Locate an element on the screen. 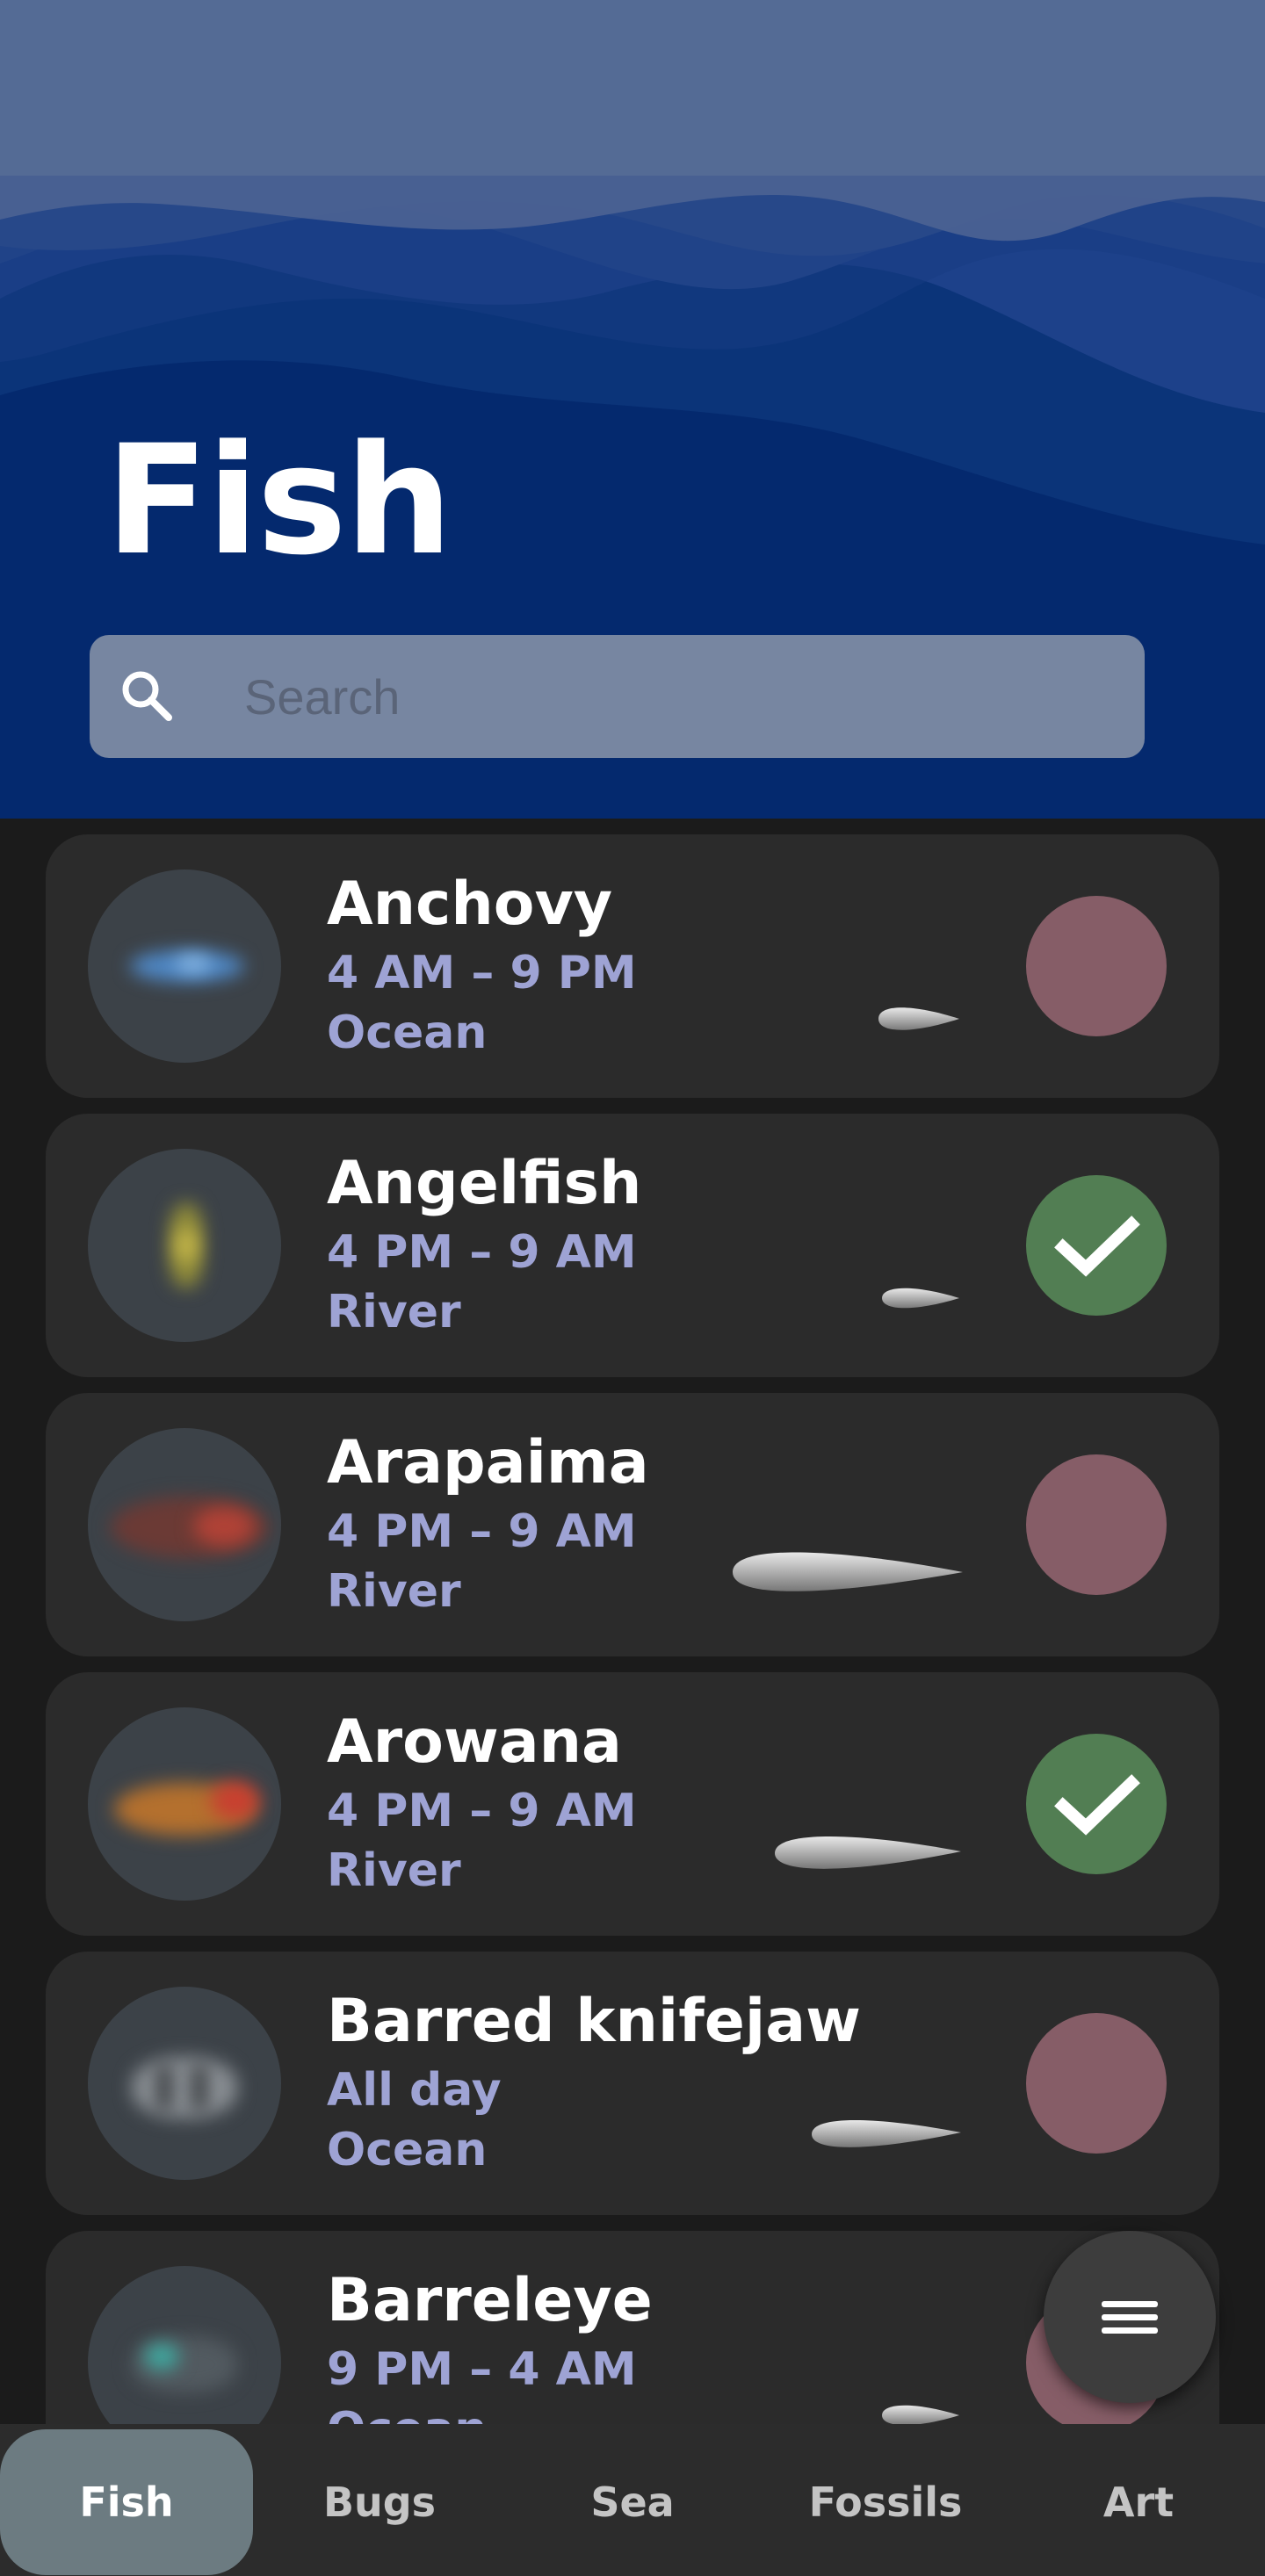  fish-time: All day is located at coordinates (415, 2090).